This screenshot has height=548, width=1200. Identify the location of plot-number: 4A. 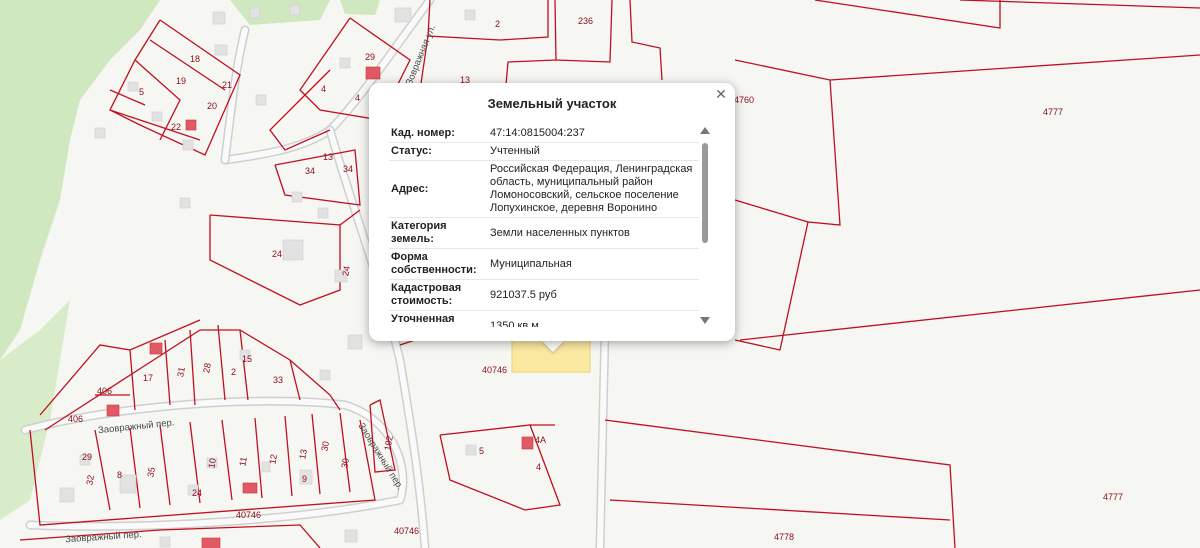
(540, 440).